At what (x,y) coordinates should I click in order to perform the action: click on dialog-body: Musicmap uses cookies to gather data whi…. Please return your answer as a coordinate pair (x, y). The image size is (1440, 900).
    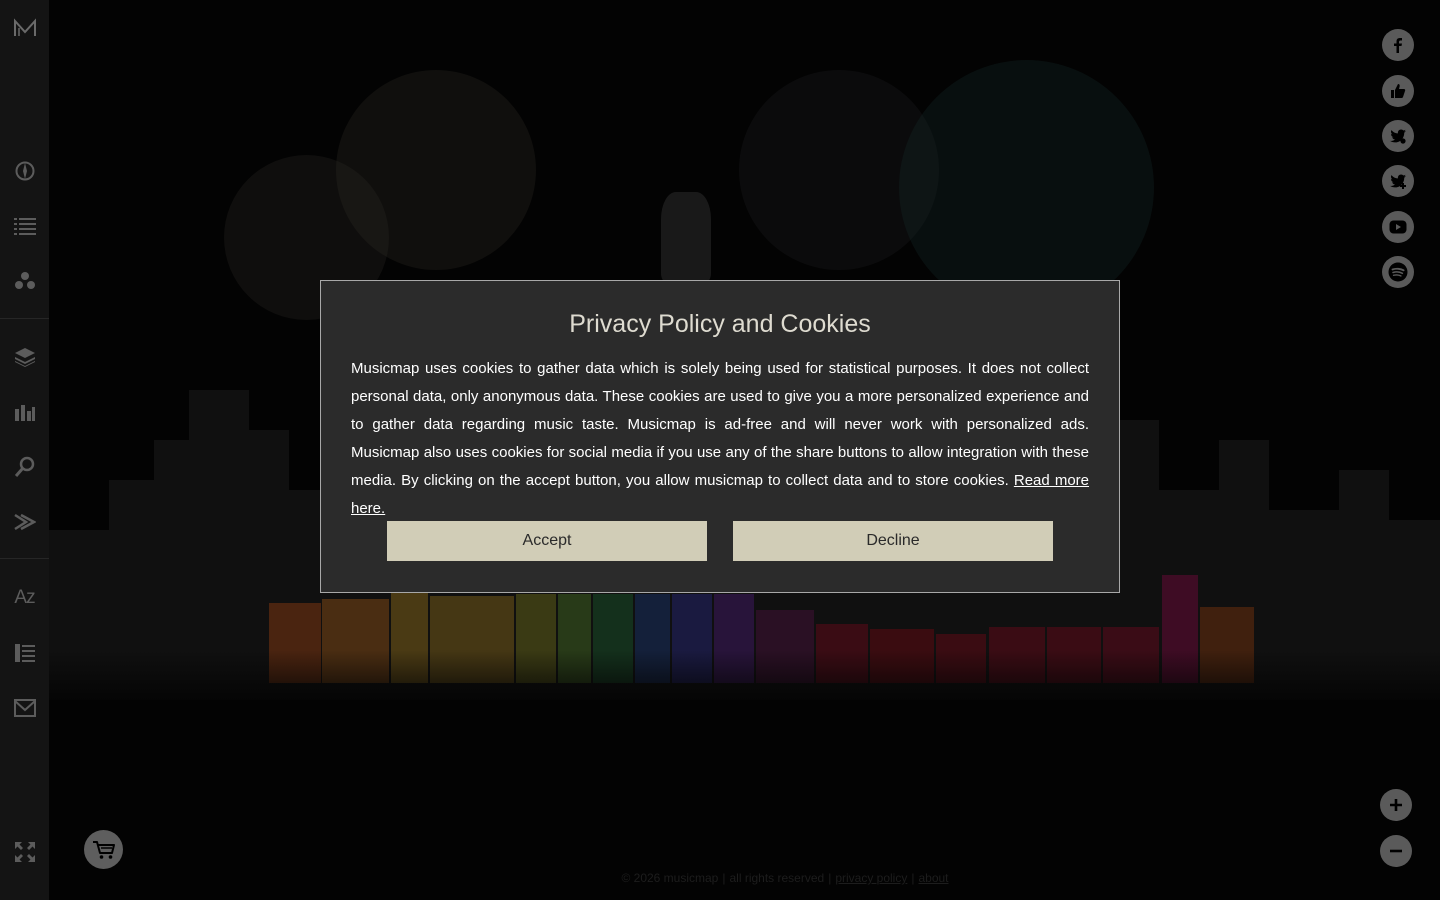
    Looking at the image, I should click on (720, 439).